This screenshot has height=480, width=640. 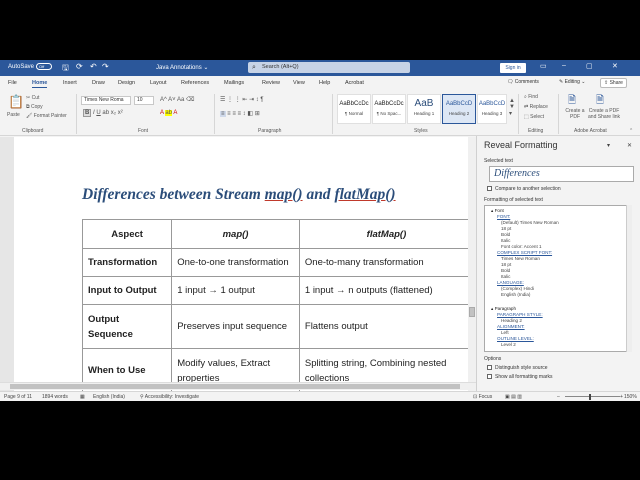 I want to click on table-header: flatMap(), so click(x=386, y=234).